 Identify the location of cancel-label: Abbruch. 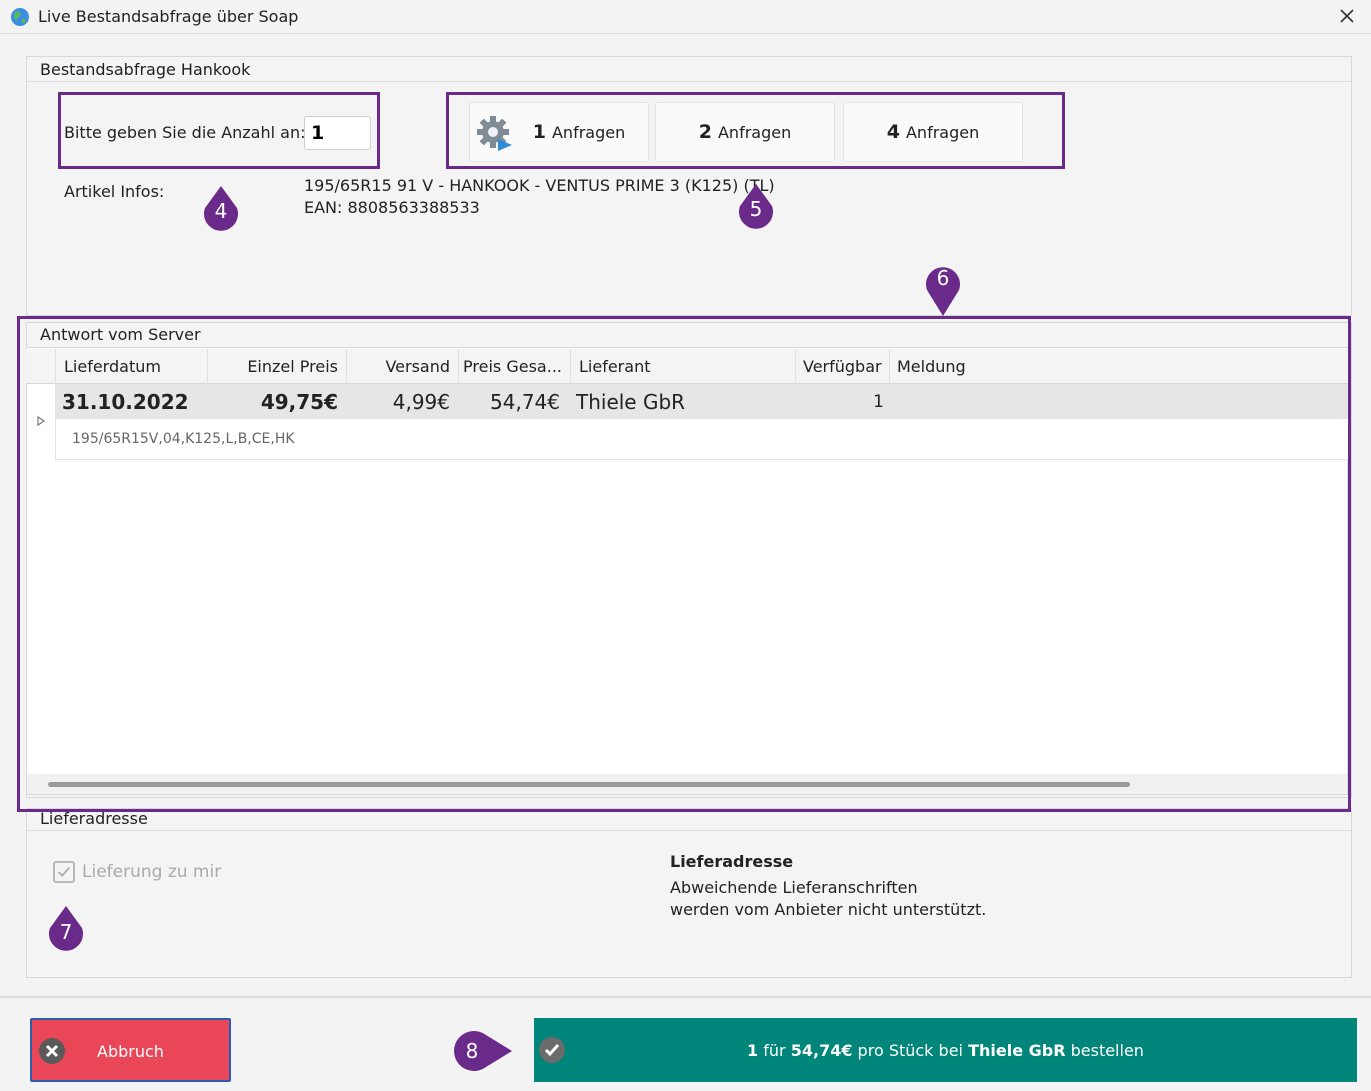
(130, 1051).